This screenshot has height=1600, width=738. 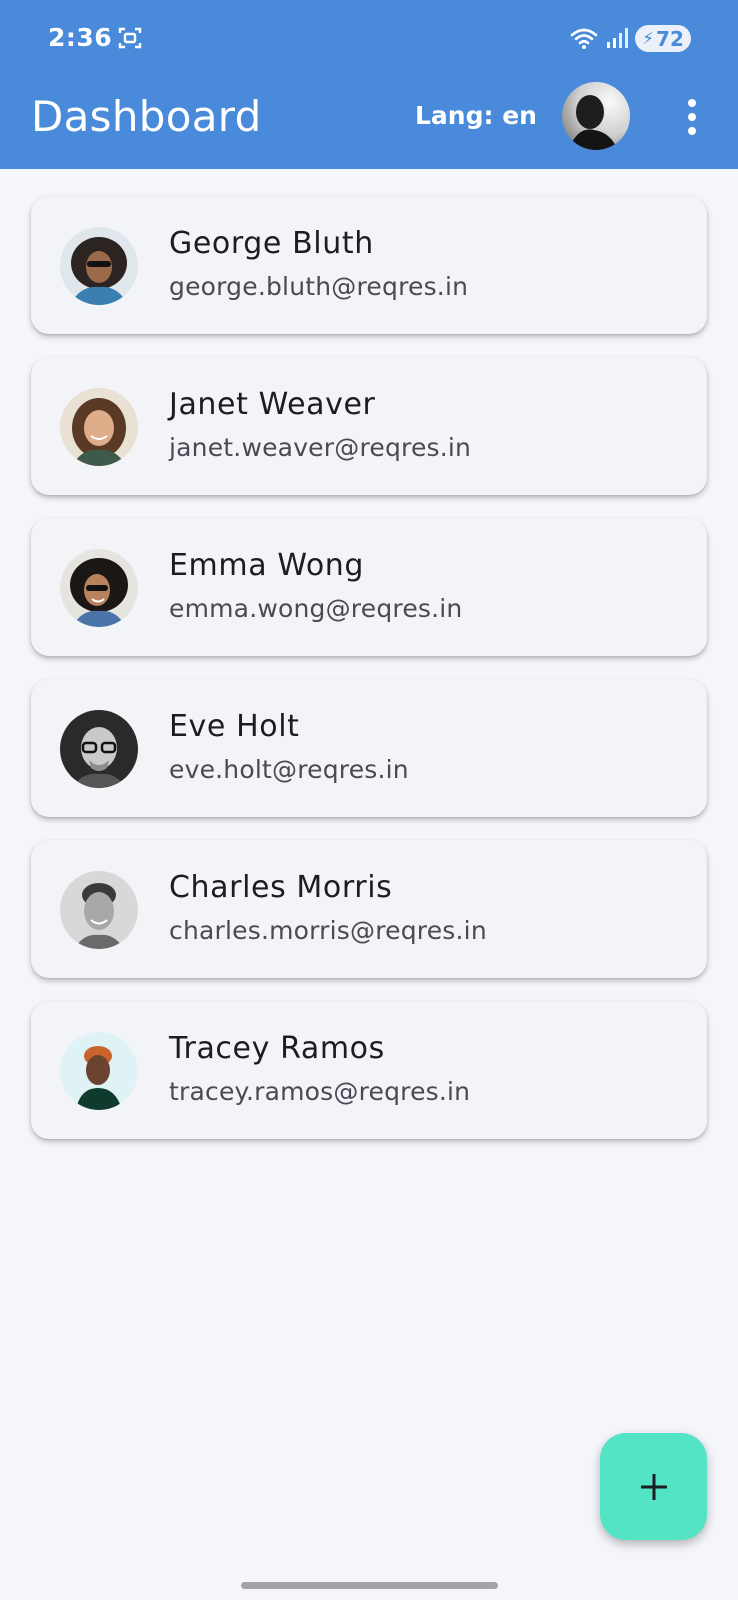 I want to click on user-name: Tracey Ramos, so click(x=277, y=1048).